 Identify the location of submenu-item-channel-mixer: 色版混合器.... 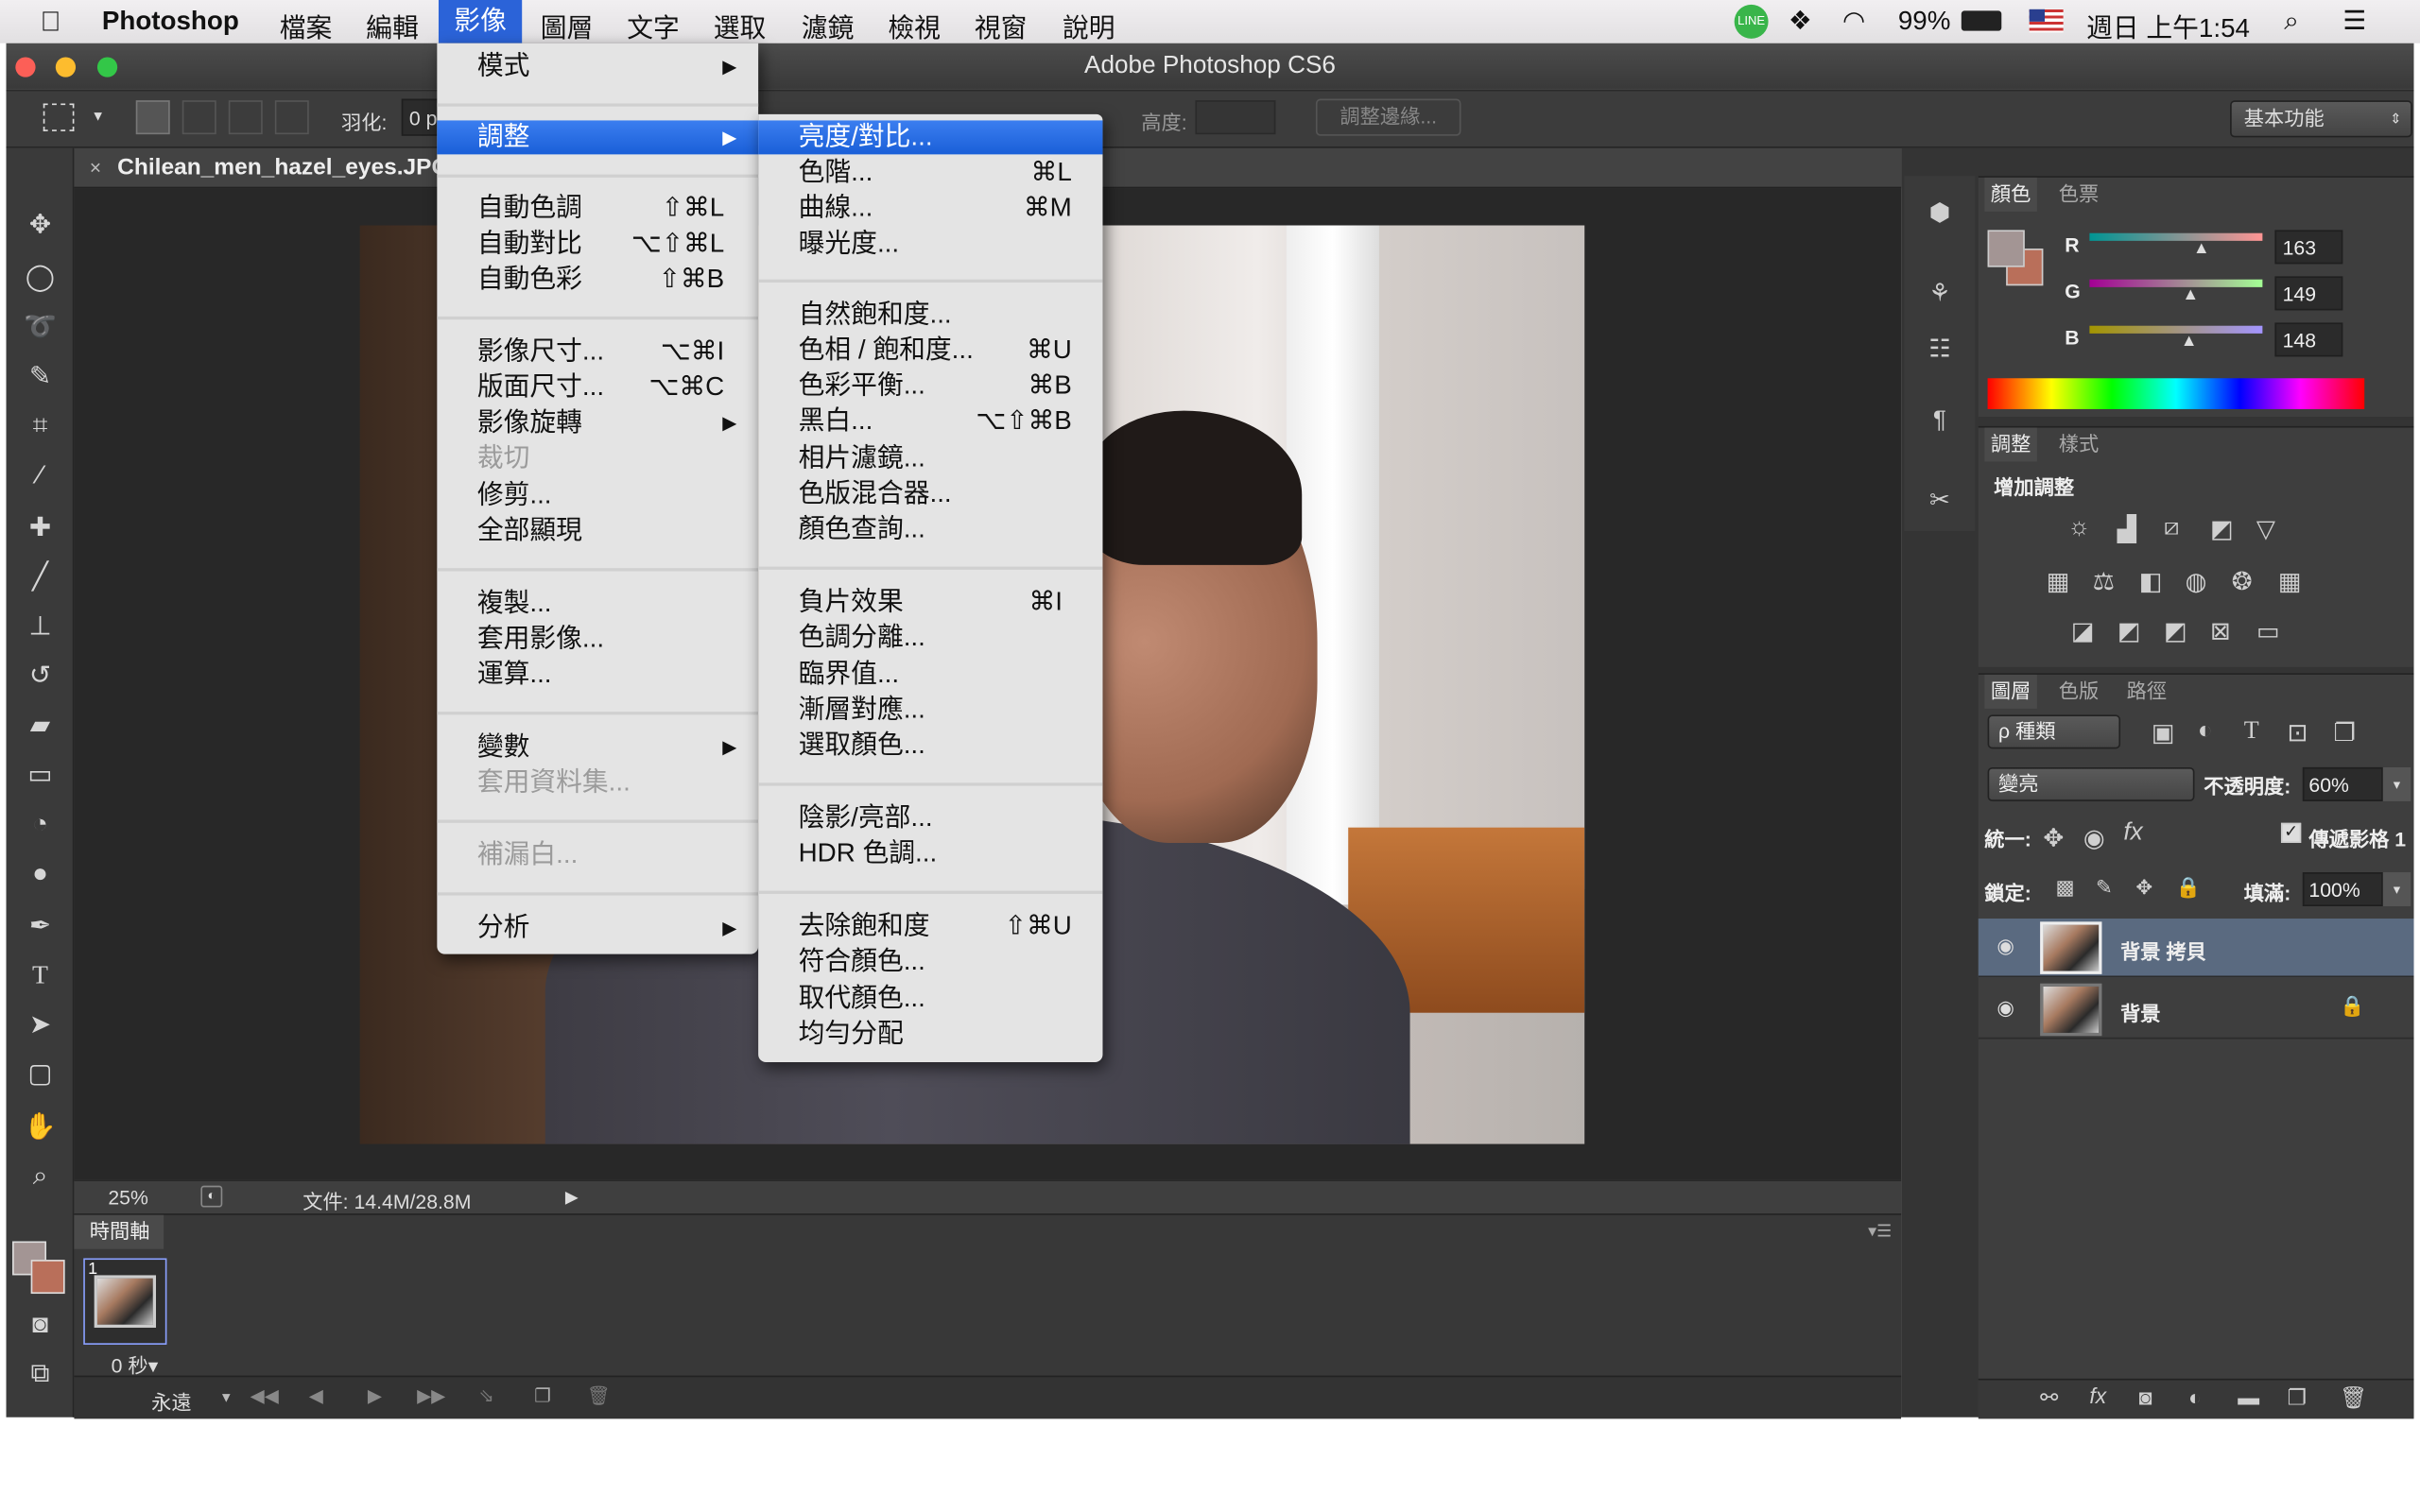
(930, 494).